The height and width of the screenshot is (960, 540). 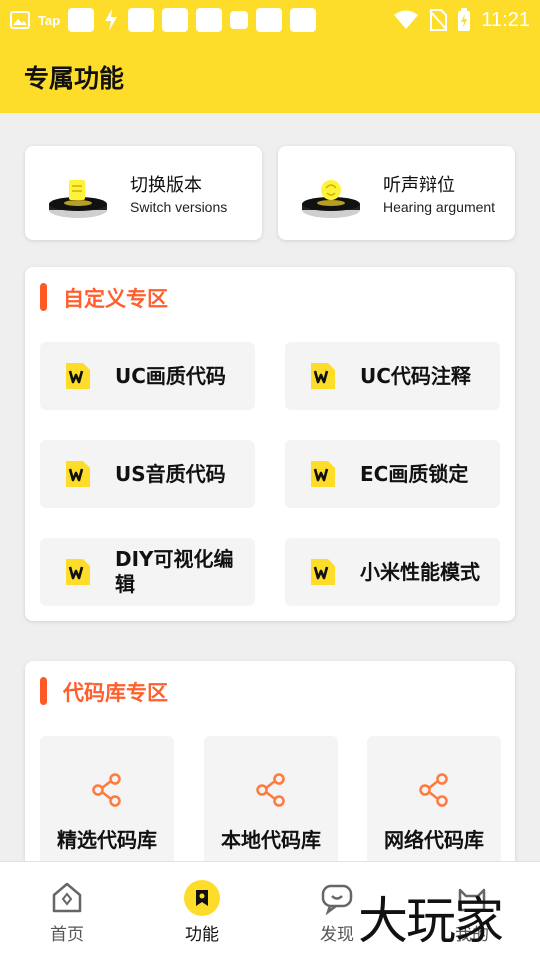 I want to click on network-library-button: 网络代码库, so click(x=434, y=806).